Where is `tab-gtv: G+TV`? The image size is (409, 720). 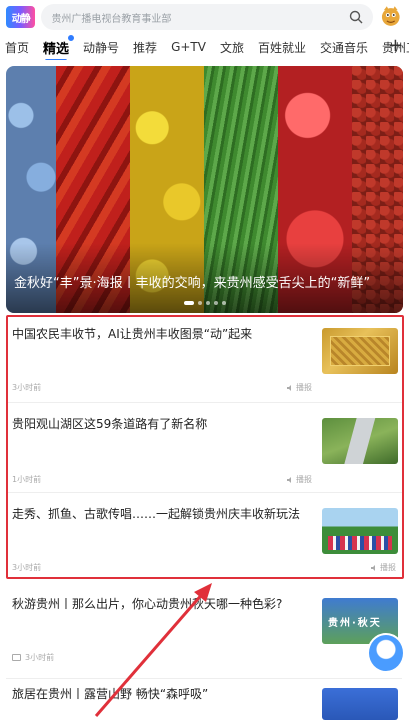 tab-gtv: G+TV is located at coordinates (188, 47).